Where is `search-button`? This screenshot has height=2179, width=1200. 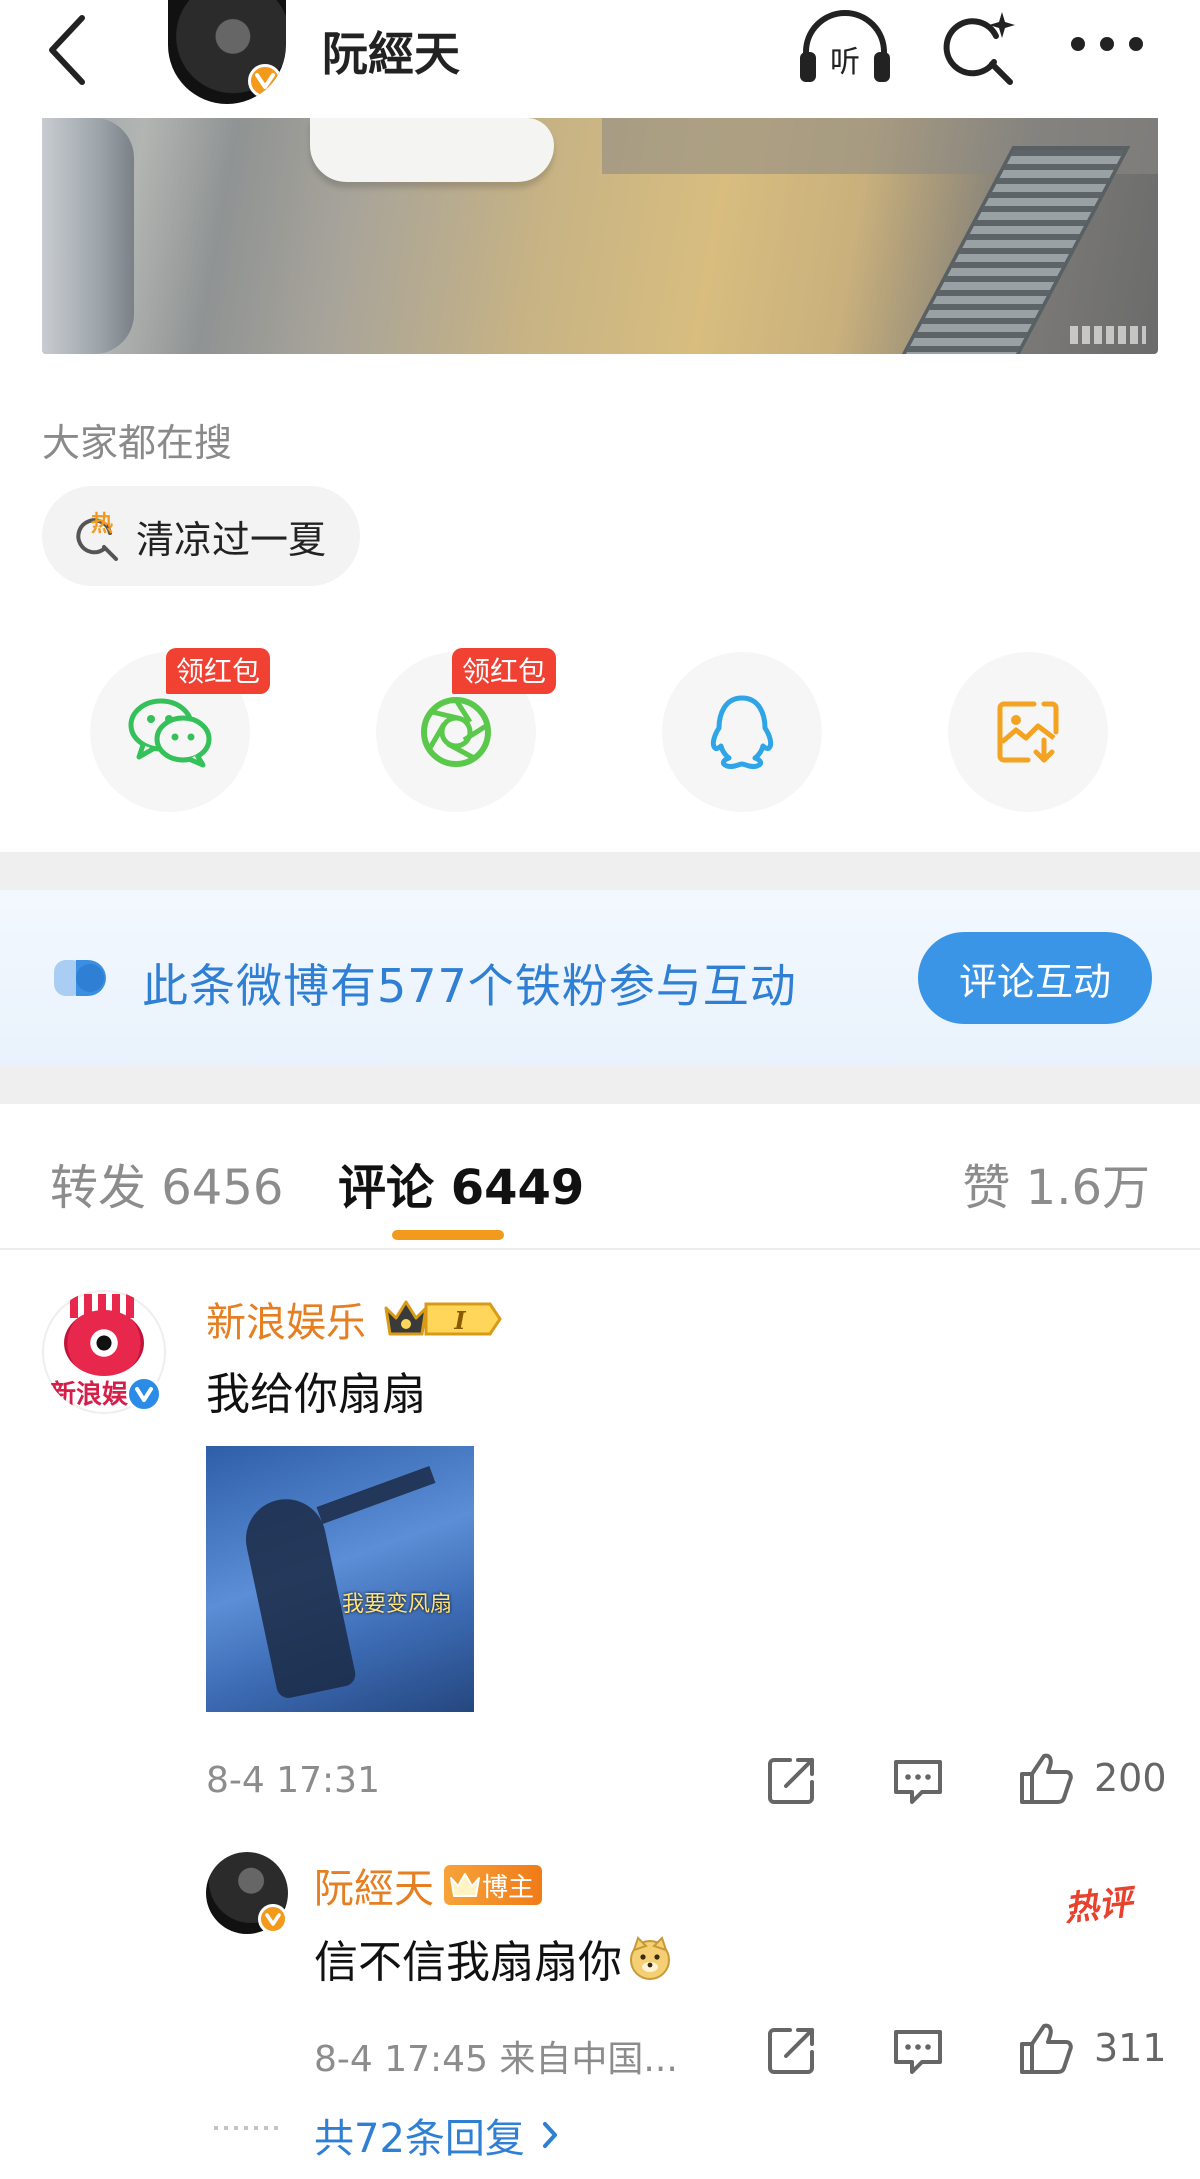
search-button is located at coordinates (980, 49).